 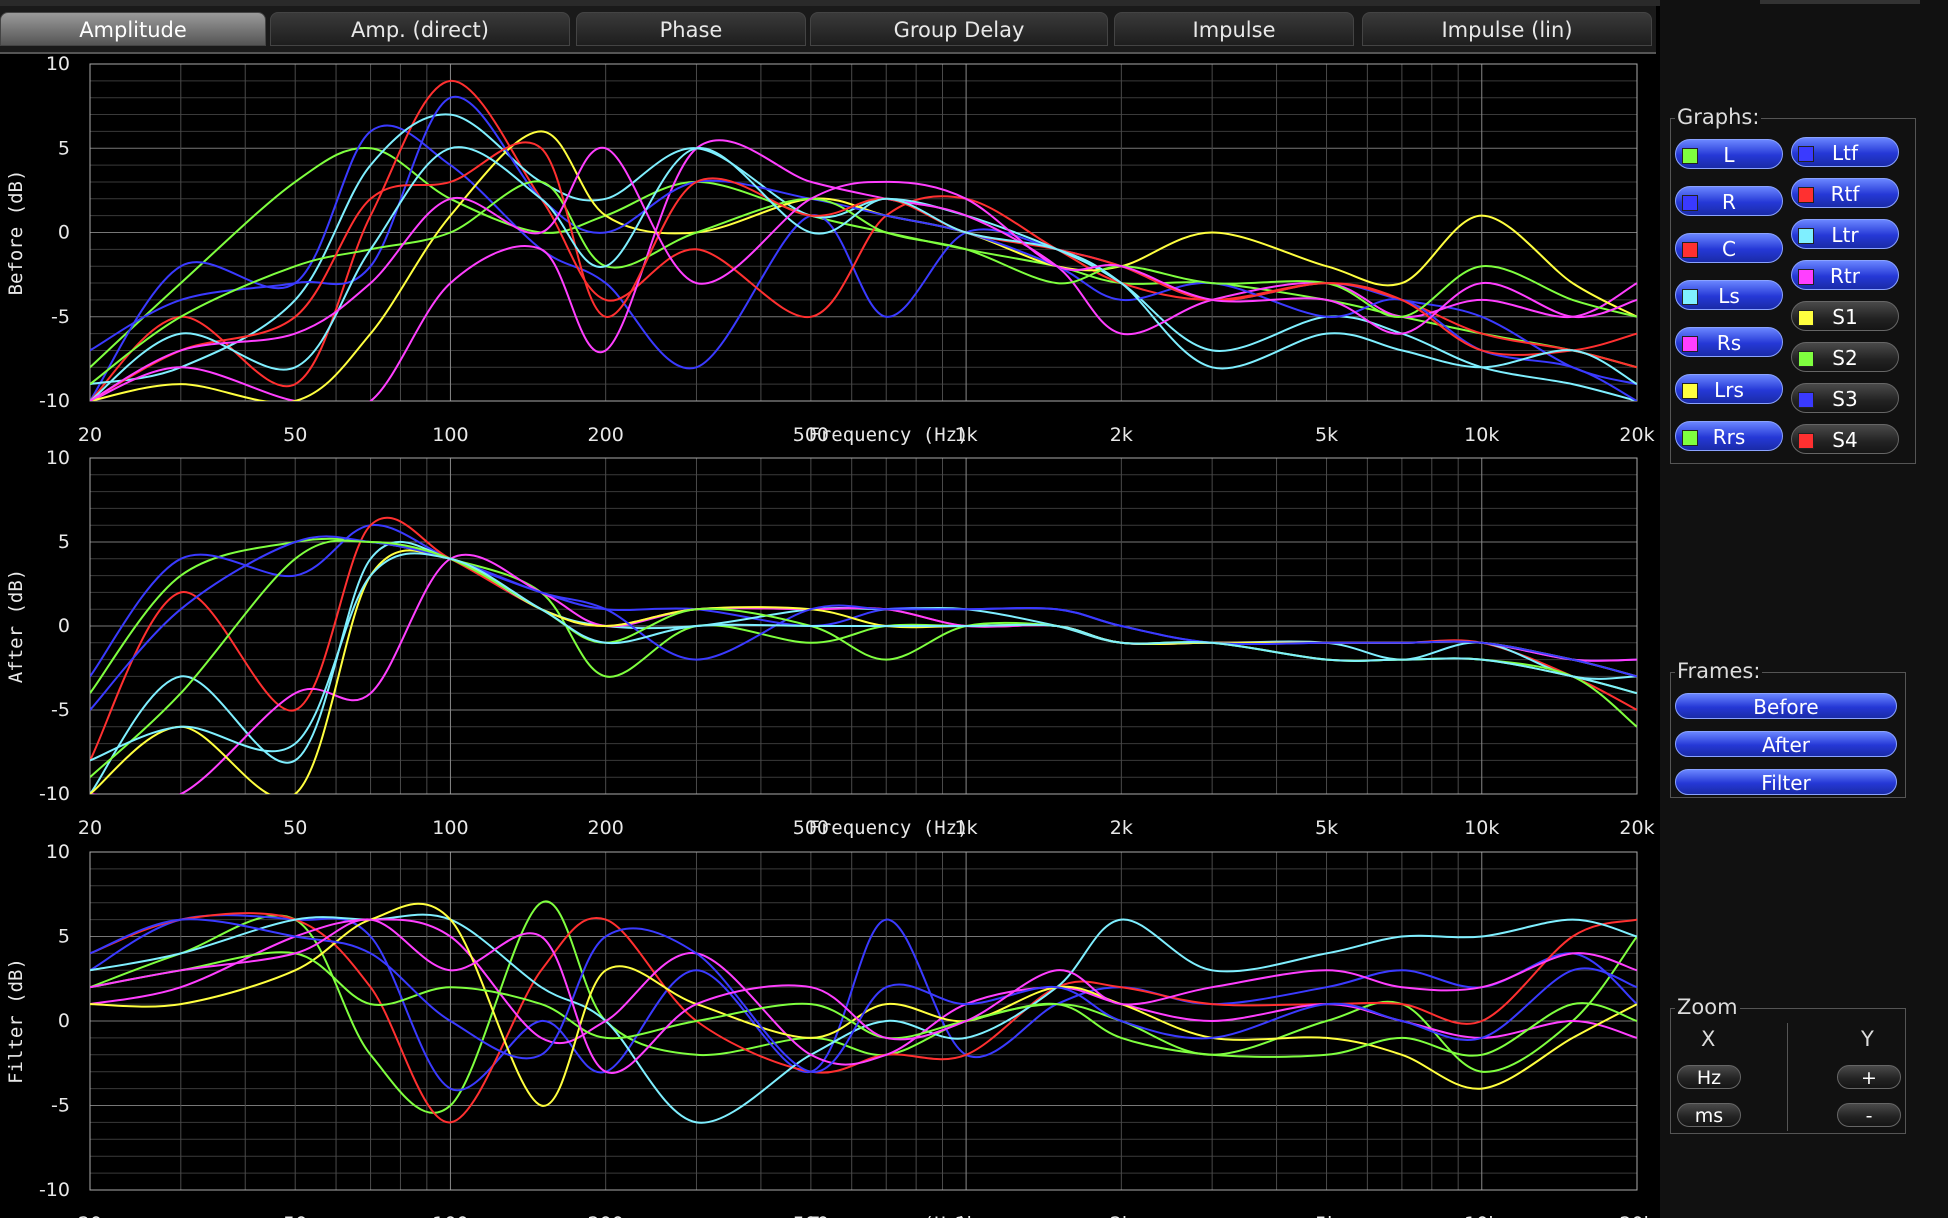 What do you see at coordinates (1707, 1007) in the screenshot?
I see `zoom-title: Zoom` at bounding box center [1707, 1007].